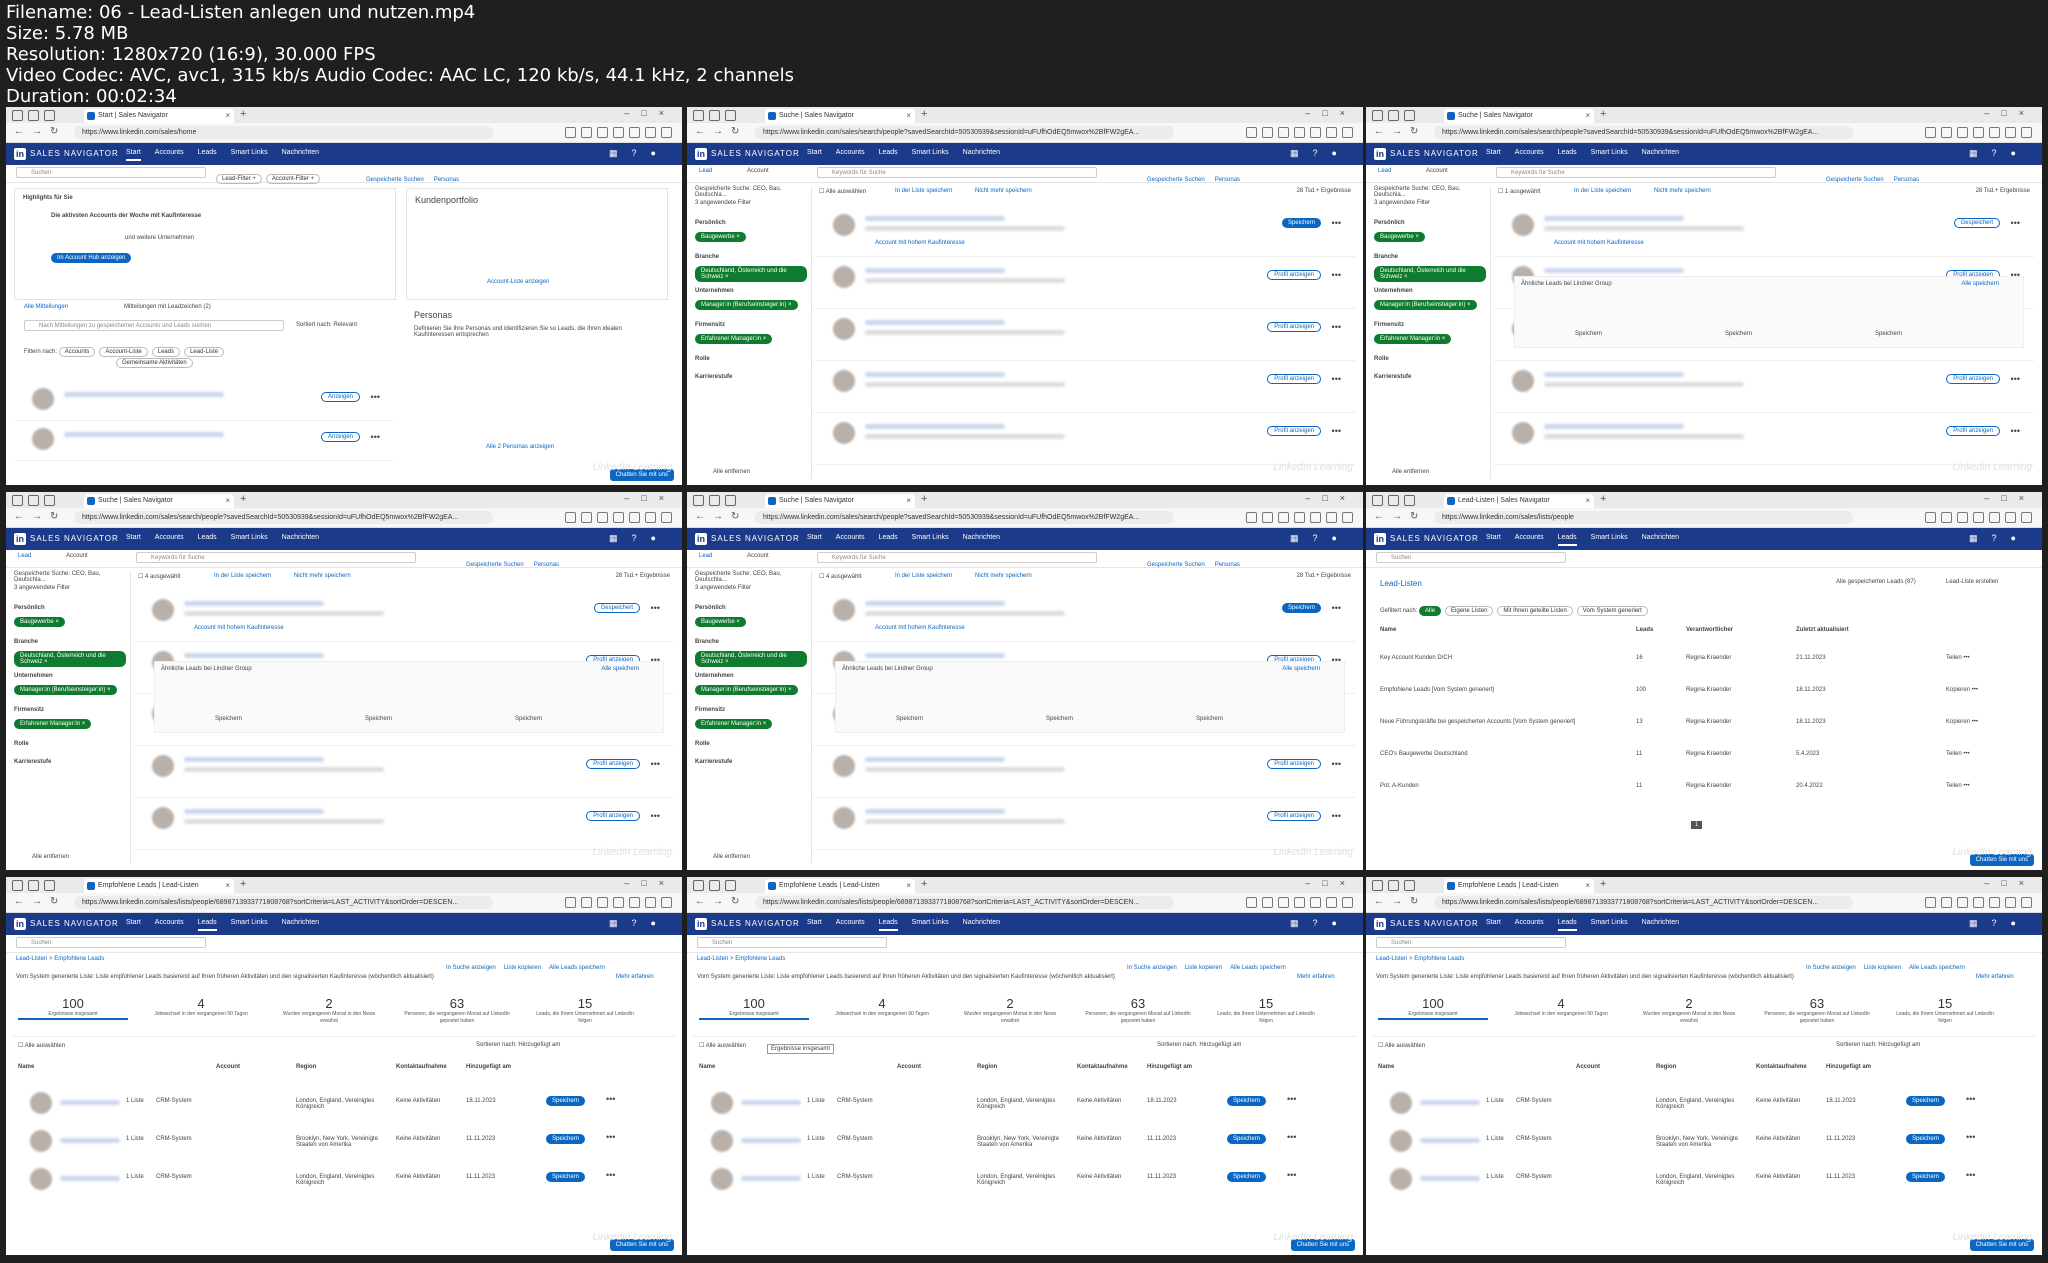  What do you see at coordinates (1413, 339) in the screenshot?
I see `filter-tag: Erfahrener Manager:in ×` at bounding box center [1413, 339].